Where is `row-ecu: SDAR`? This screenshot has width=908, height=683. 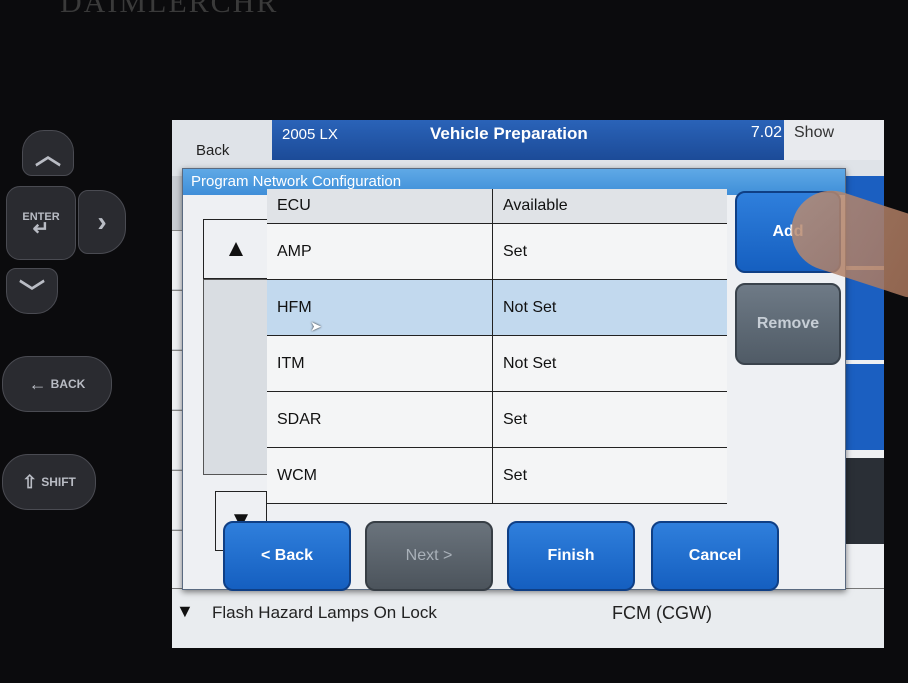
row-ecu: SDAR is located at coordinates (380, 419).